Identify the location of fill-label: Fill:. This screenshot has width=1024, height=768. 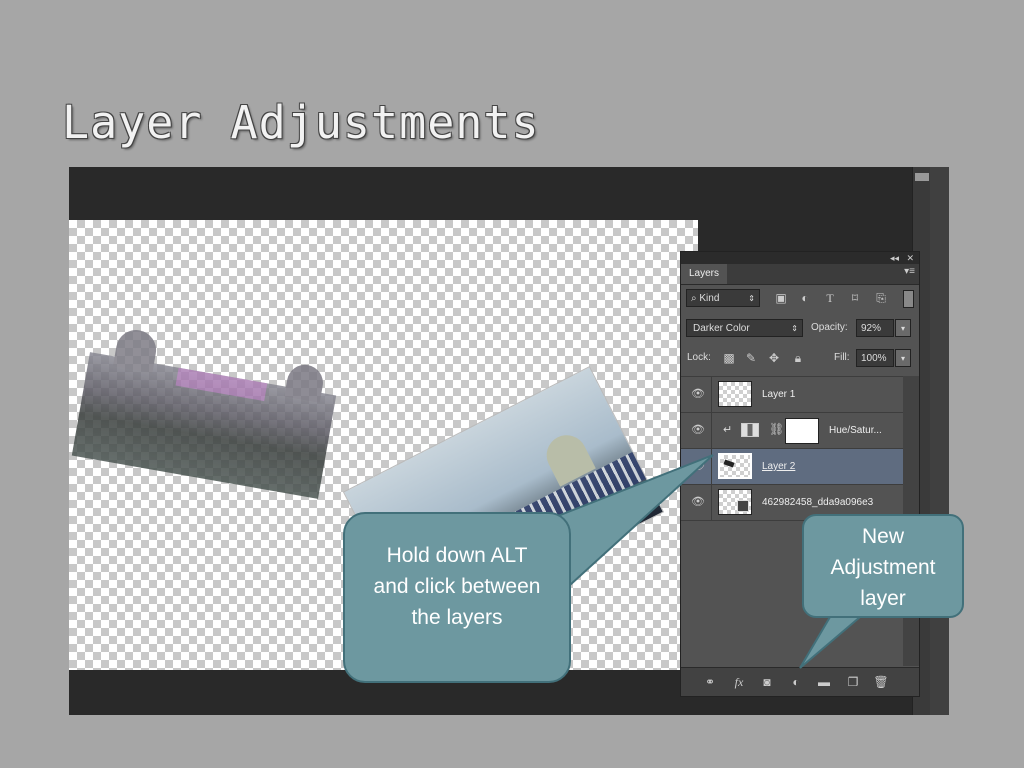
(842, 357).